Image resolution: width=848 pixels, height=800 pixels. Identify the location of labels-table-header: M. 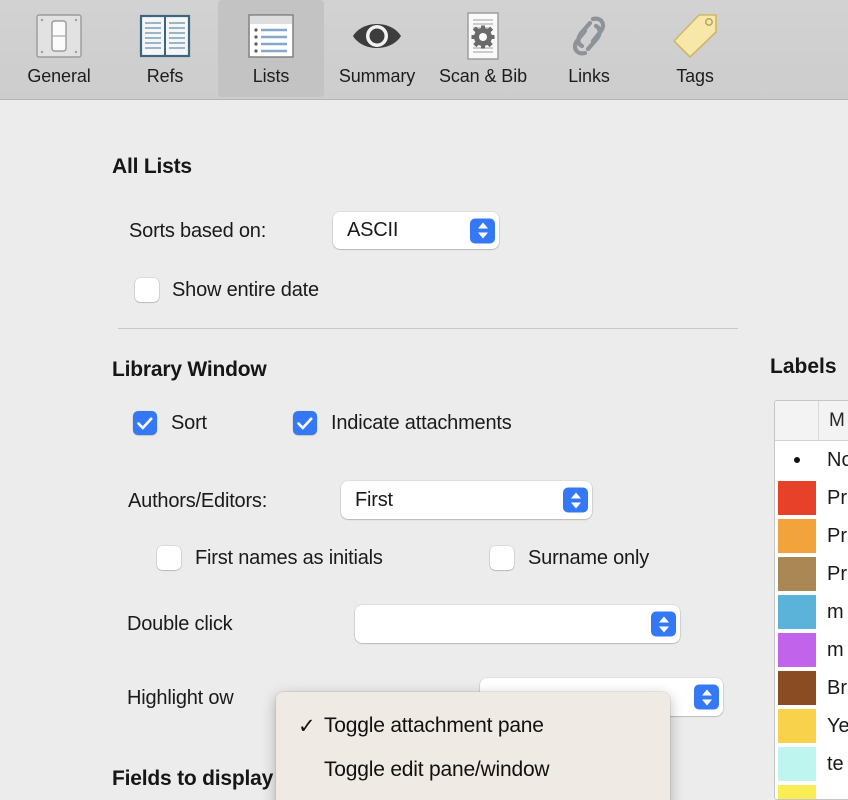
(811, 421).